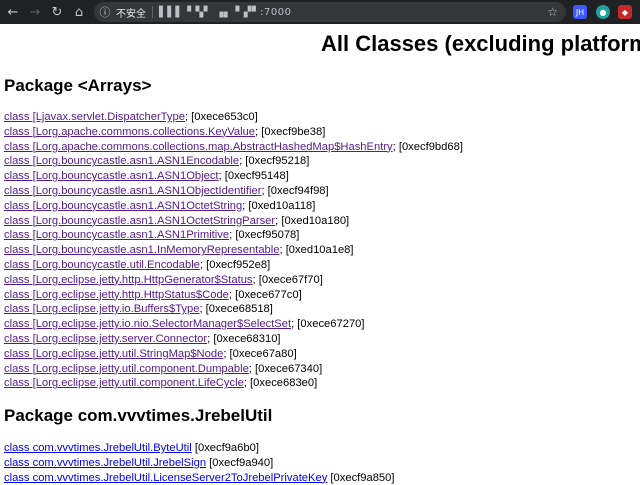 This screenshot has height=485, width=640. What do you see at coordinates (105, 463) in the screenshot?
I see `class-link: class com.vvvtimes.JrebelUtil.JrebelSign` at bounding box center [105, 463].